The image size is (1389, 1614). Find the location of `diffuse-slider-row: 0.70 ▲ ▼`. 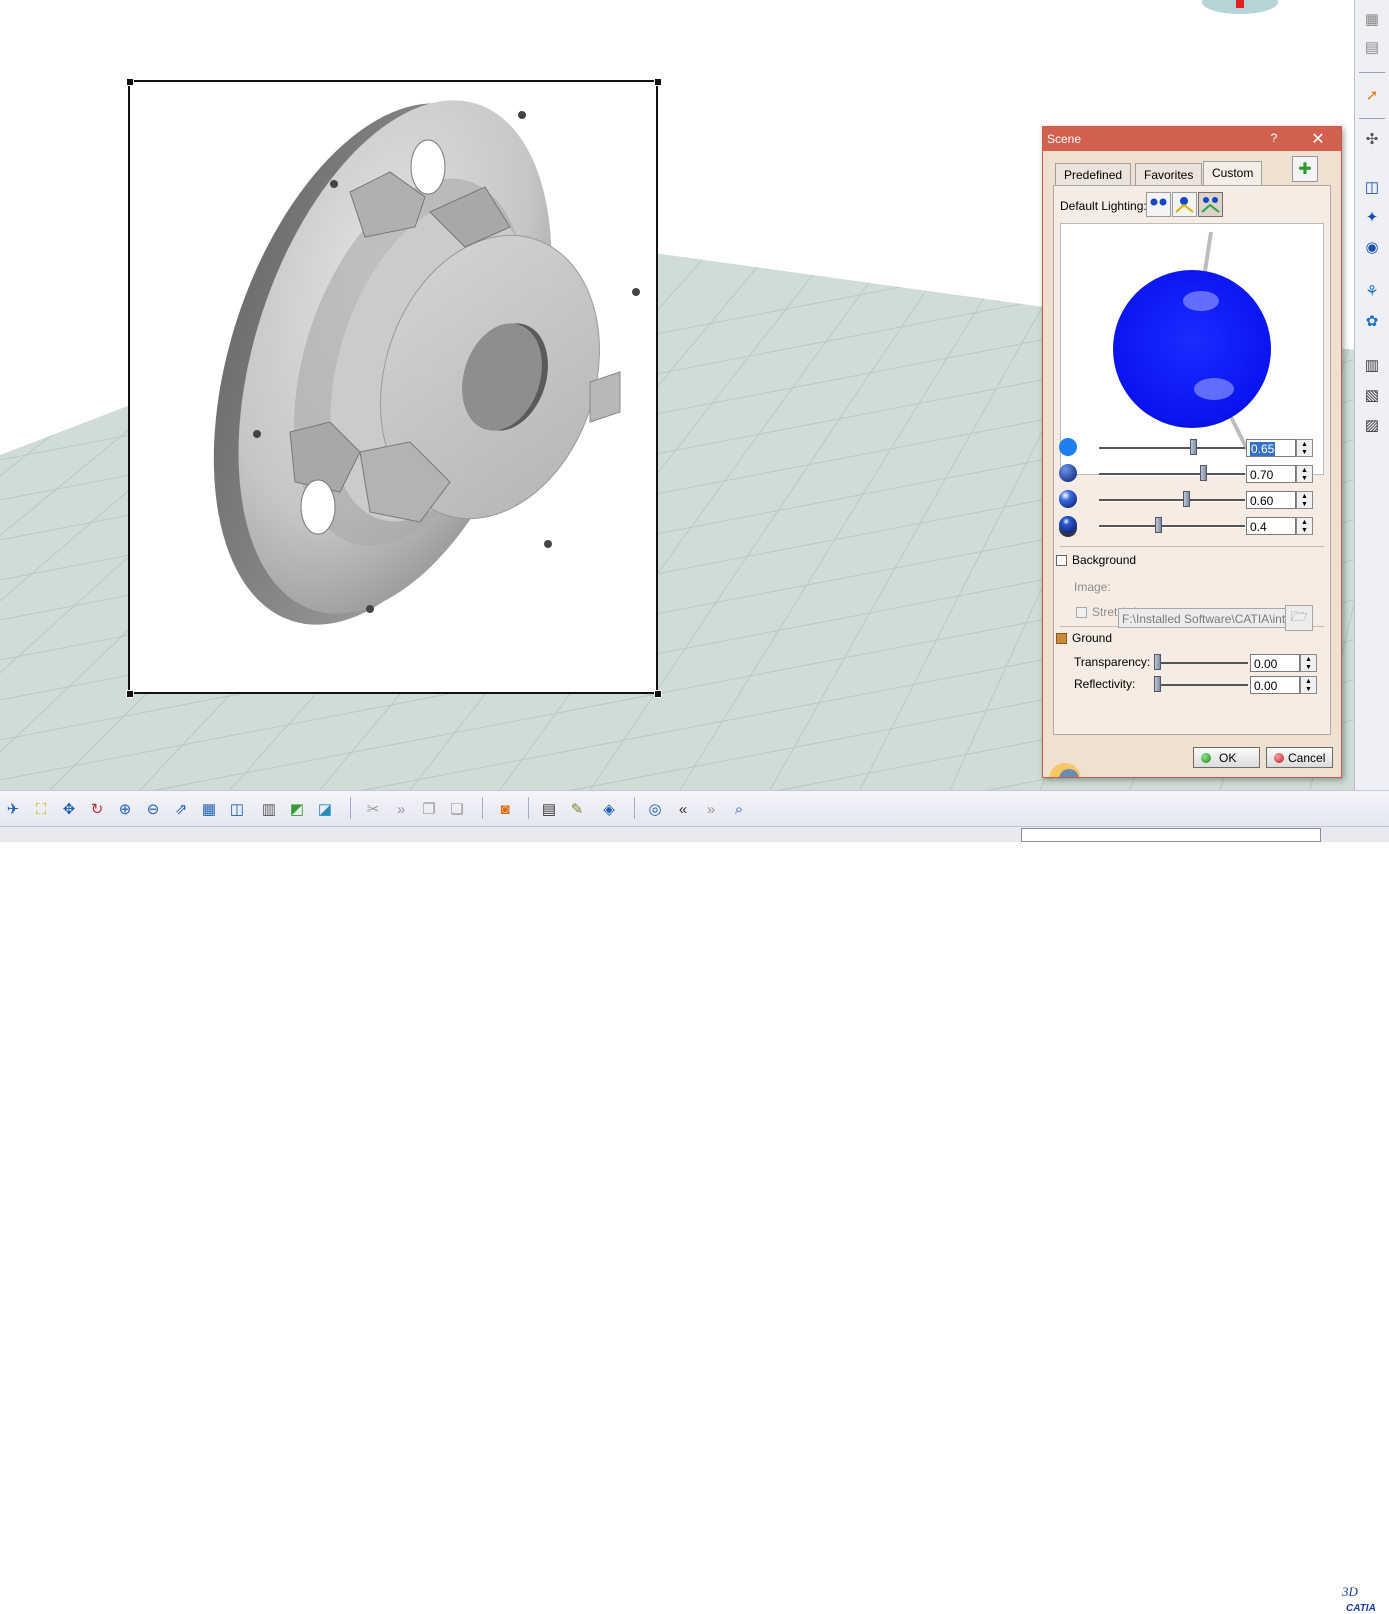

diffuse-slider-row: 0.70 ▲ ▼ is located at coordinates (1192, 475).